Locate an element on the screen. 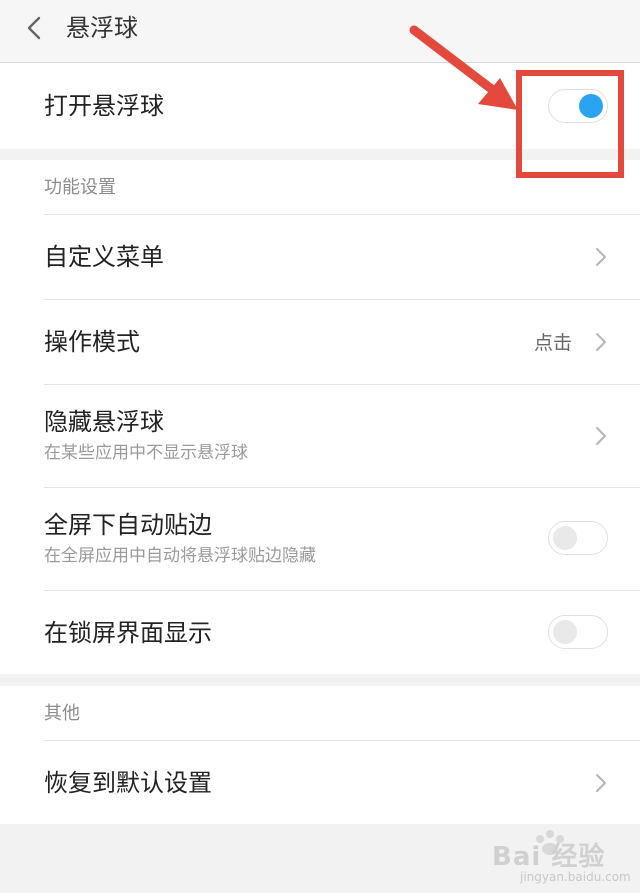 The width and height of the screenshot is (640, 893). hide-ball-subtitle: 在某些应用中不显示悬浮球 is located at coordinates (146, 453).